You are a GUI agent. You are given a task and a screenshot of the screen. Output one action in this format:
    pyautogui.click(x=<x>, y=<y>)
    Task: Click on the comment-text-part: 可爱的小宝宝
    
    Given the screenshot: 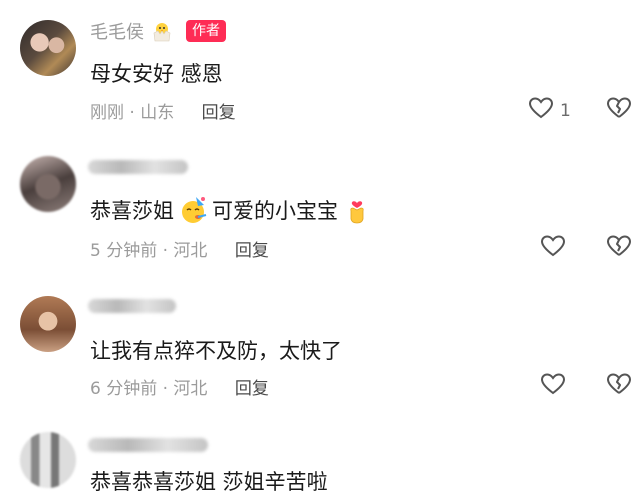 What is the action you would take?
    pyautogui.click(x=275, y=211)
    